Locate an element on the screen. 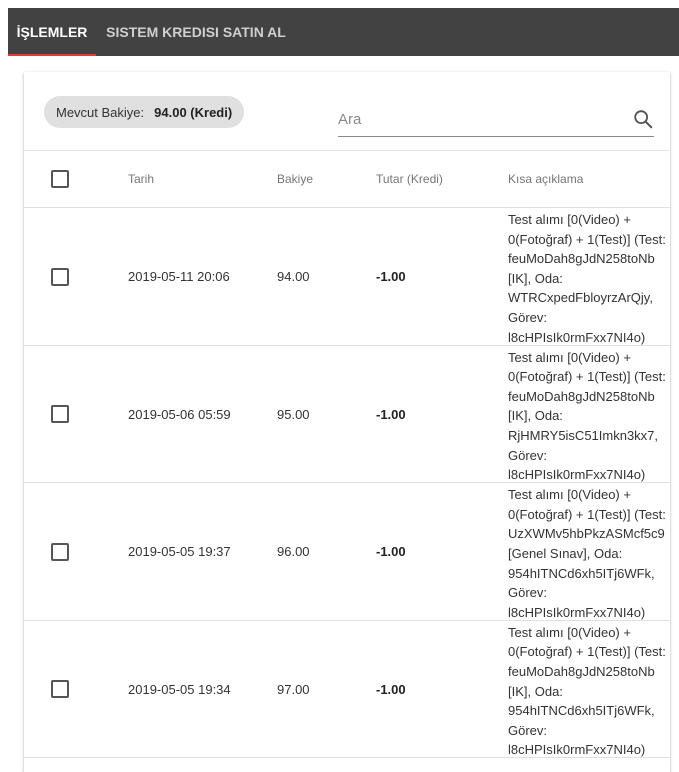 This screenshot has width=679, height=772. header-balance: Bakiye is located at coordinates (322, 179).